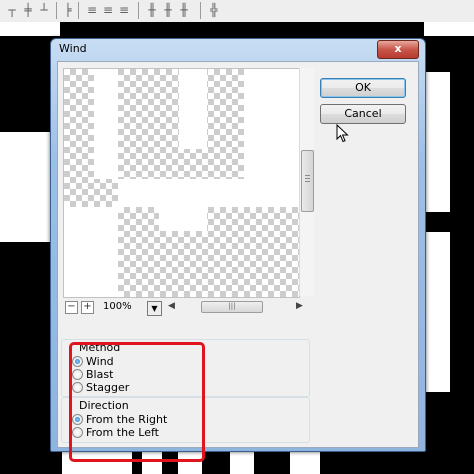 Image resolution: width=474 pixels, height=474 pixels. I want to click on mouse-cursor-icon, so click(342, 133).